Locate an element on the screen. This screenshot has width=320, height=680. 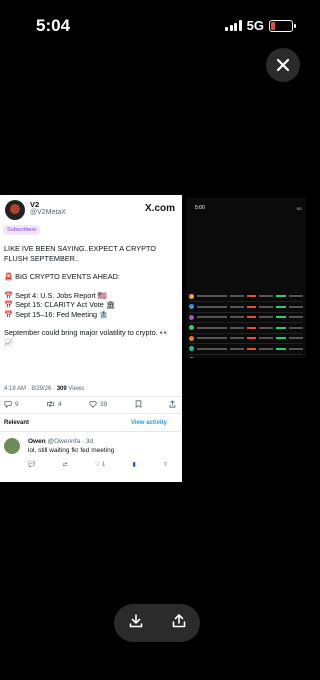
reply-avatar is located at coordinates (12, 446).